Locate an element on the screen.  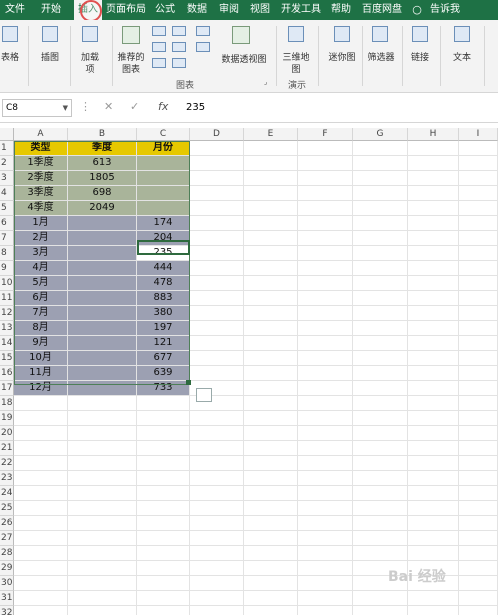
tab-view: 视图 is located at coordinates (260, 10).